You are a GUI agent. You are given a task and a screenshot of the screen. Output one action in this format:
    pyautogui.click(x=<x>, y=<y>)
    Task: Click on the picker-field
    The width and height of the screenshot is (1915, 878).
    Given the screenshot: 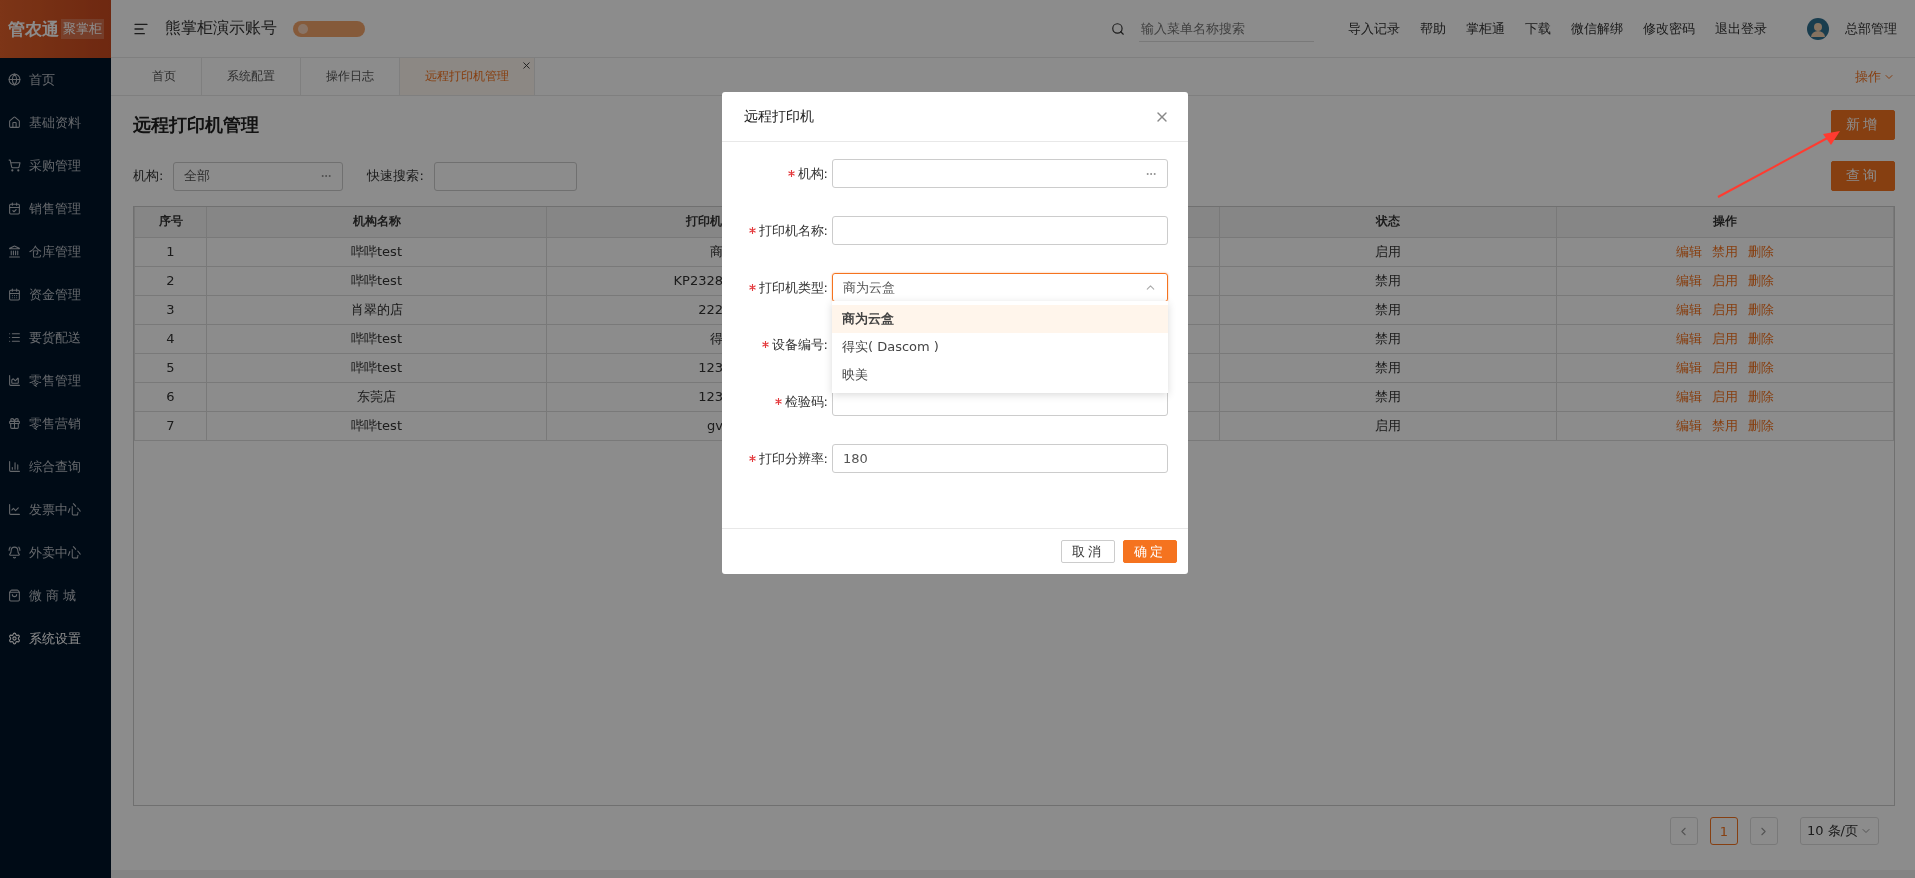 What is the action you would take?
    pyautogui.click(x=1000, y=173)
    